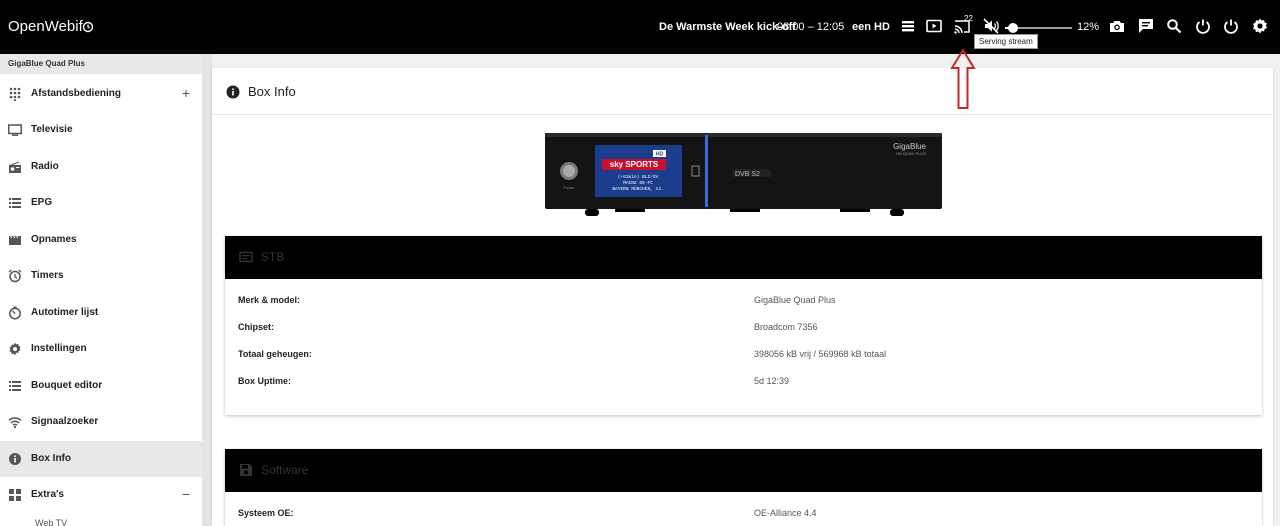 The height and width of the screenshot is (526, 1280). I want to click on row-value: Broadcom 7356, so click(786, 327).